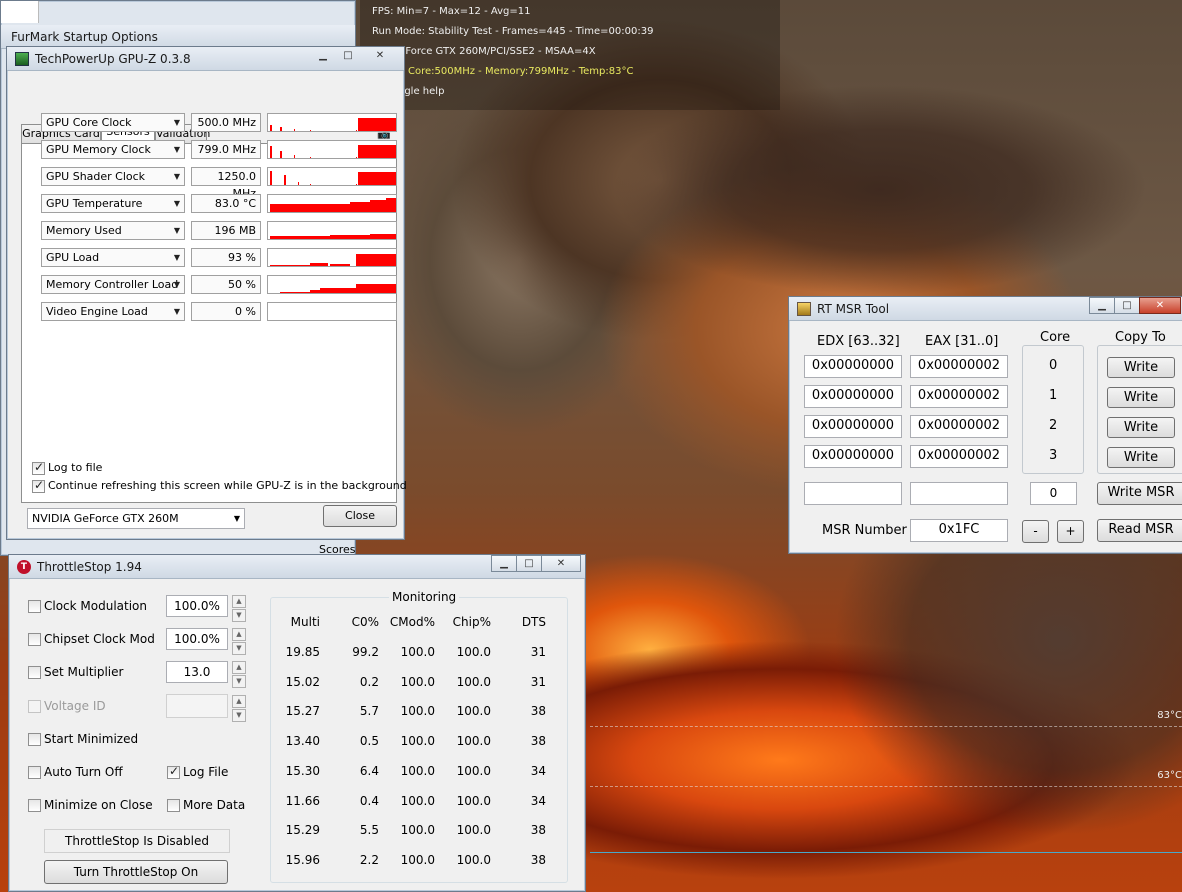 This screenshot has width=1182, height=892. Describe the element at coordinates (959, 426) in the screenshot. I see `eax-value-2: 0x00000002` at that location.